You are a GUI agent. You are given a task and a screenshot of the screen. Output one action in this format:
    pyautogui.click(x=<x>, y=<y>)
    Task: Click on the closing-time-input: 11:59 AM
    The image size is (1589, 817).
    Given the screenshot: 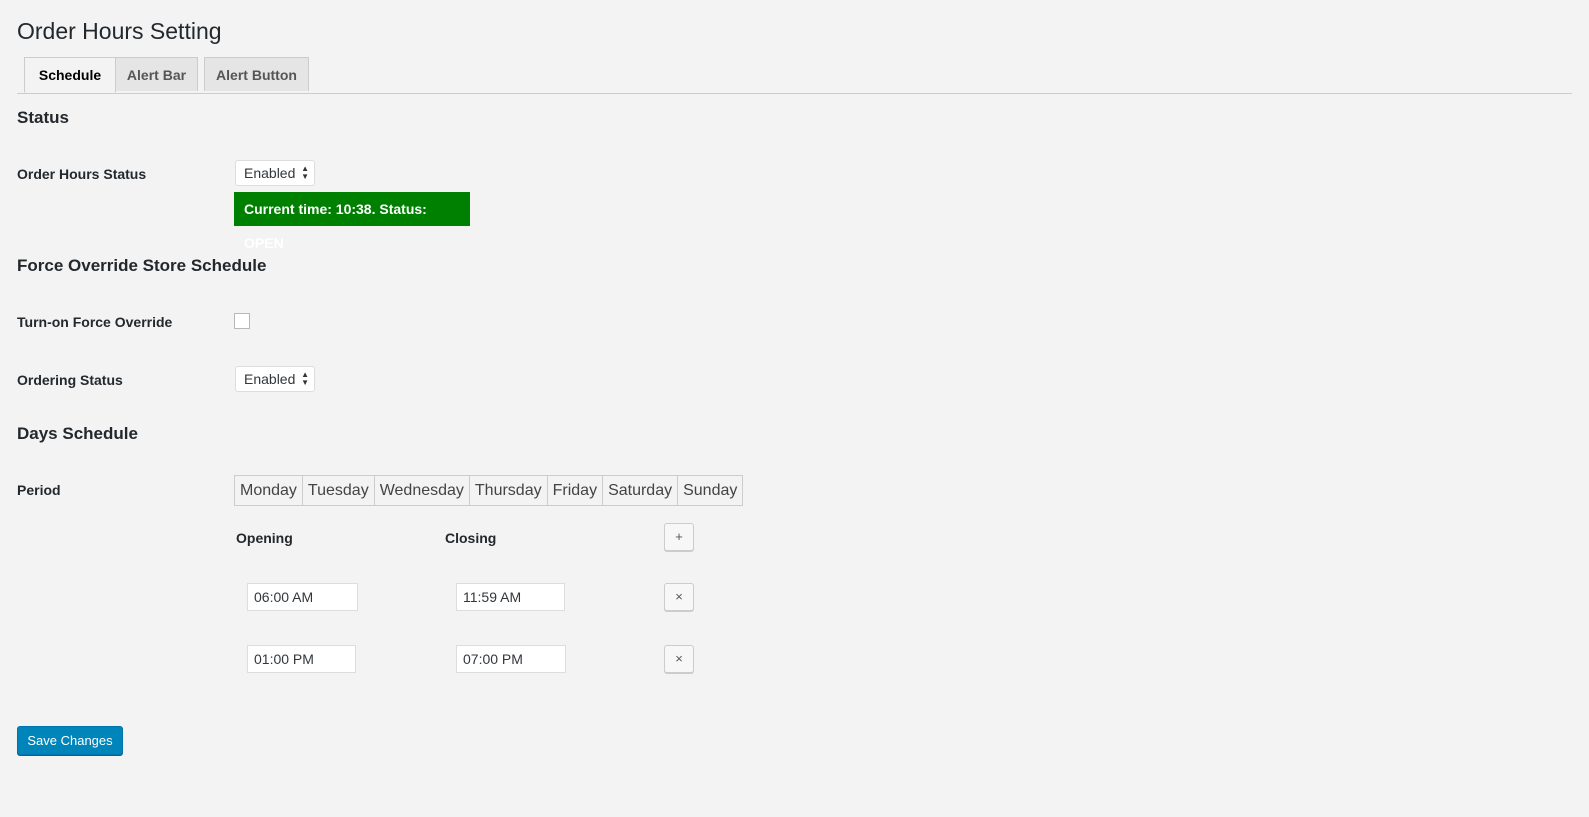 What is the action you would take?
    pyautogui.click(x=510, y=597)
    